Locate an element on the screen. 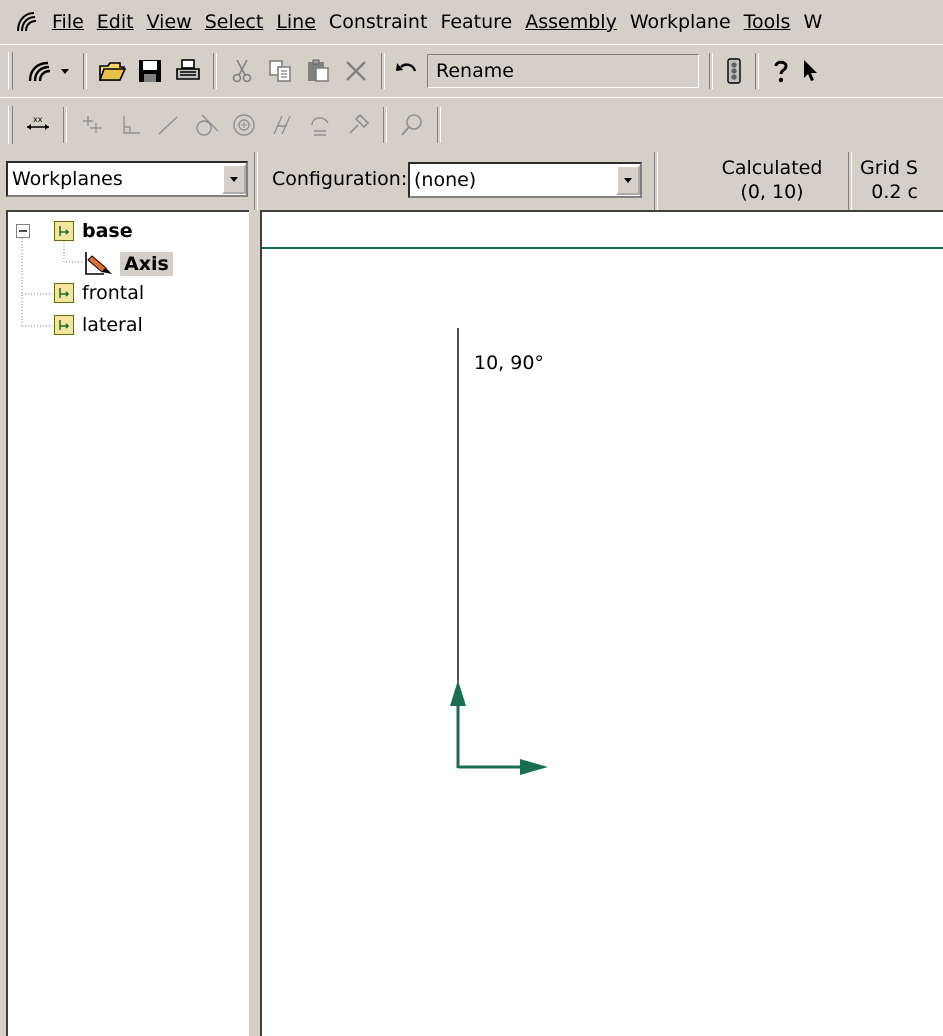  magnifier-icon is located at coordinates (411, 125).